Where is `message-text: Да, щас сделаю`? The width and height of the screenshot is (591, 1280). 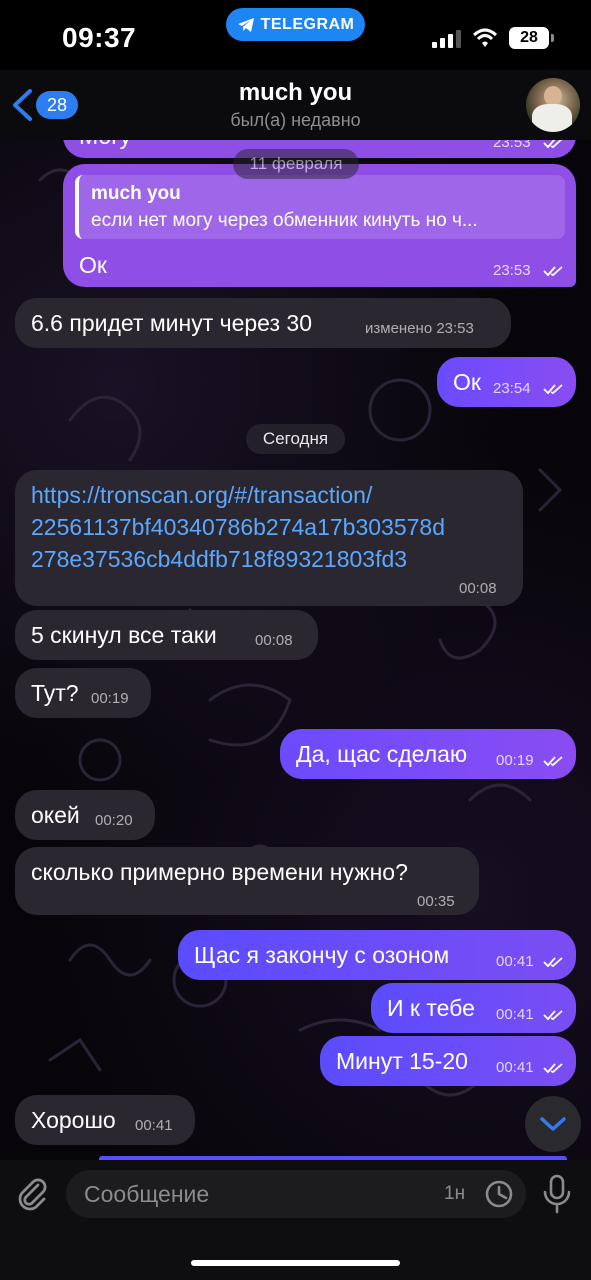
message-text: Да, щас сделаю is located at coordinates (382, 754).